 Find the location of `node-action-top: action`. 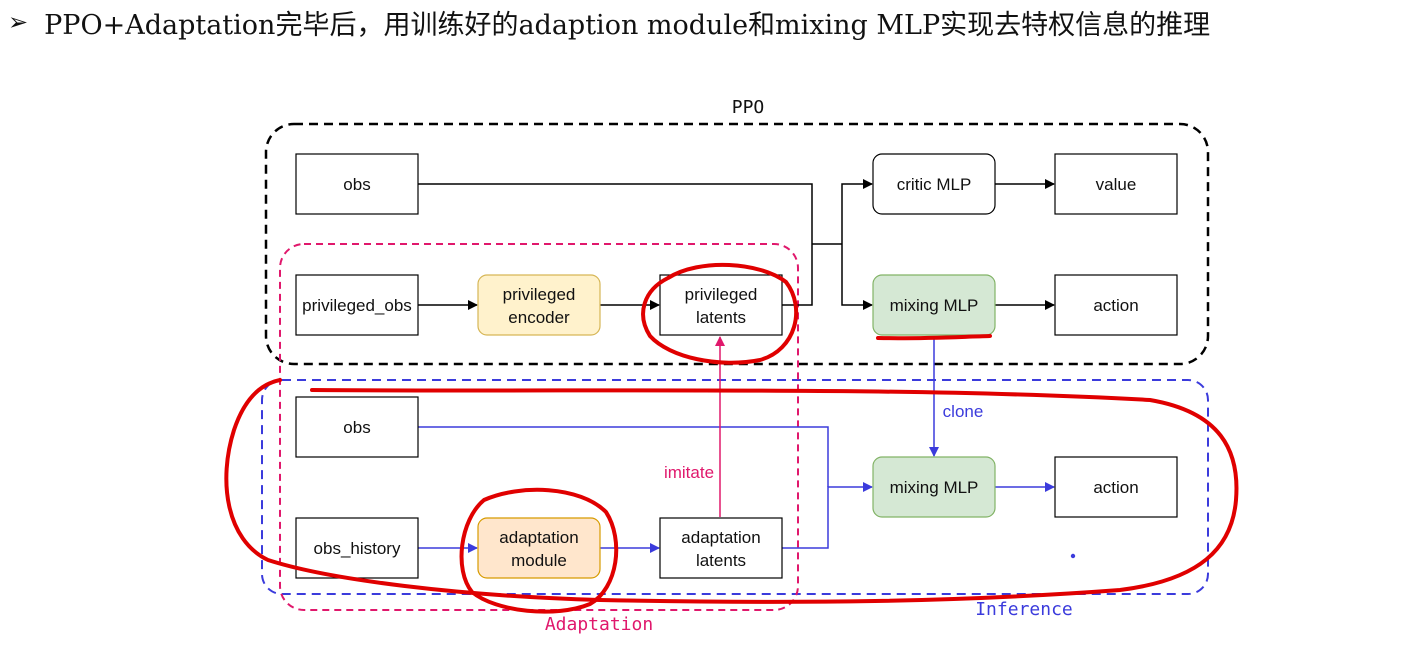

node-action-top: action is located at coordinates (1116, 305).